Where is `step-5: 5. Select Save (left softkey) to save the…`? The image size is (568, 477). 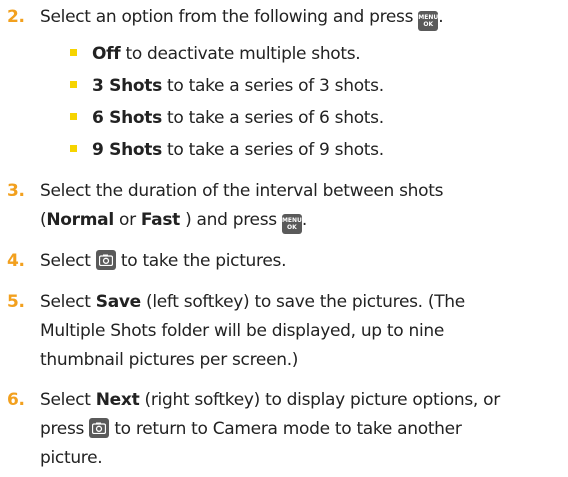
step-5: 5. Select Save (left softkey) to save the… is located at coordinates (236, 302).